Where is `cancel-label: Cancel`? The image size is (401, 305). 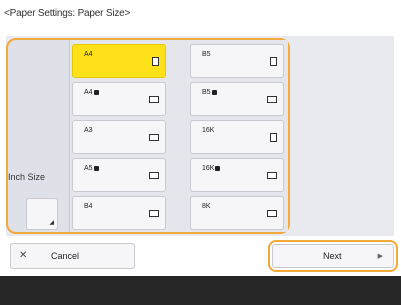
cancel-label: Cancel is located at coordinates (65, 256).